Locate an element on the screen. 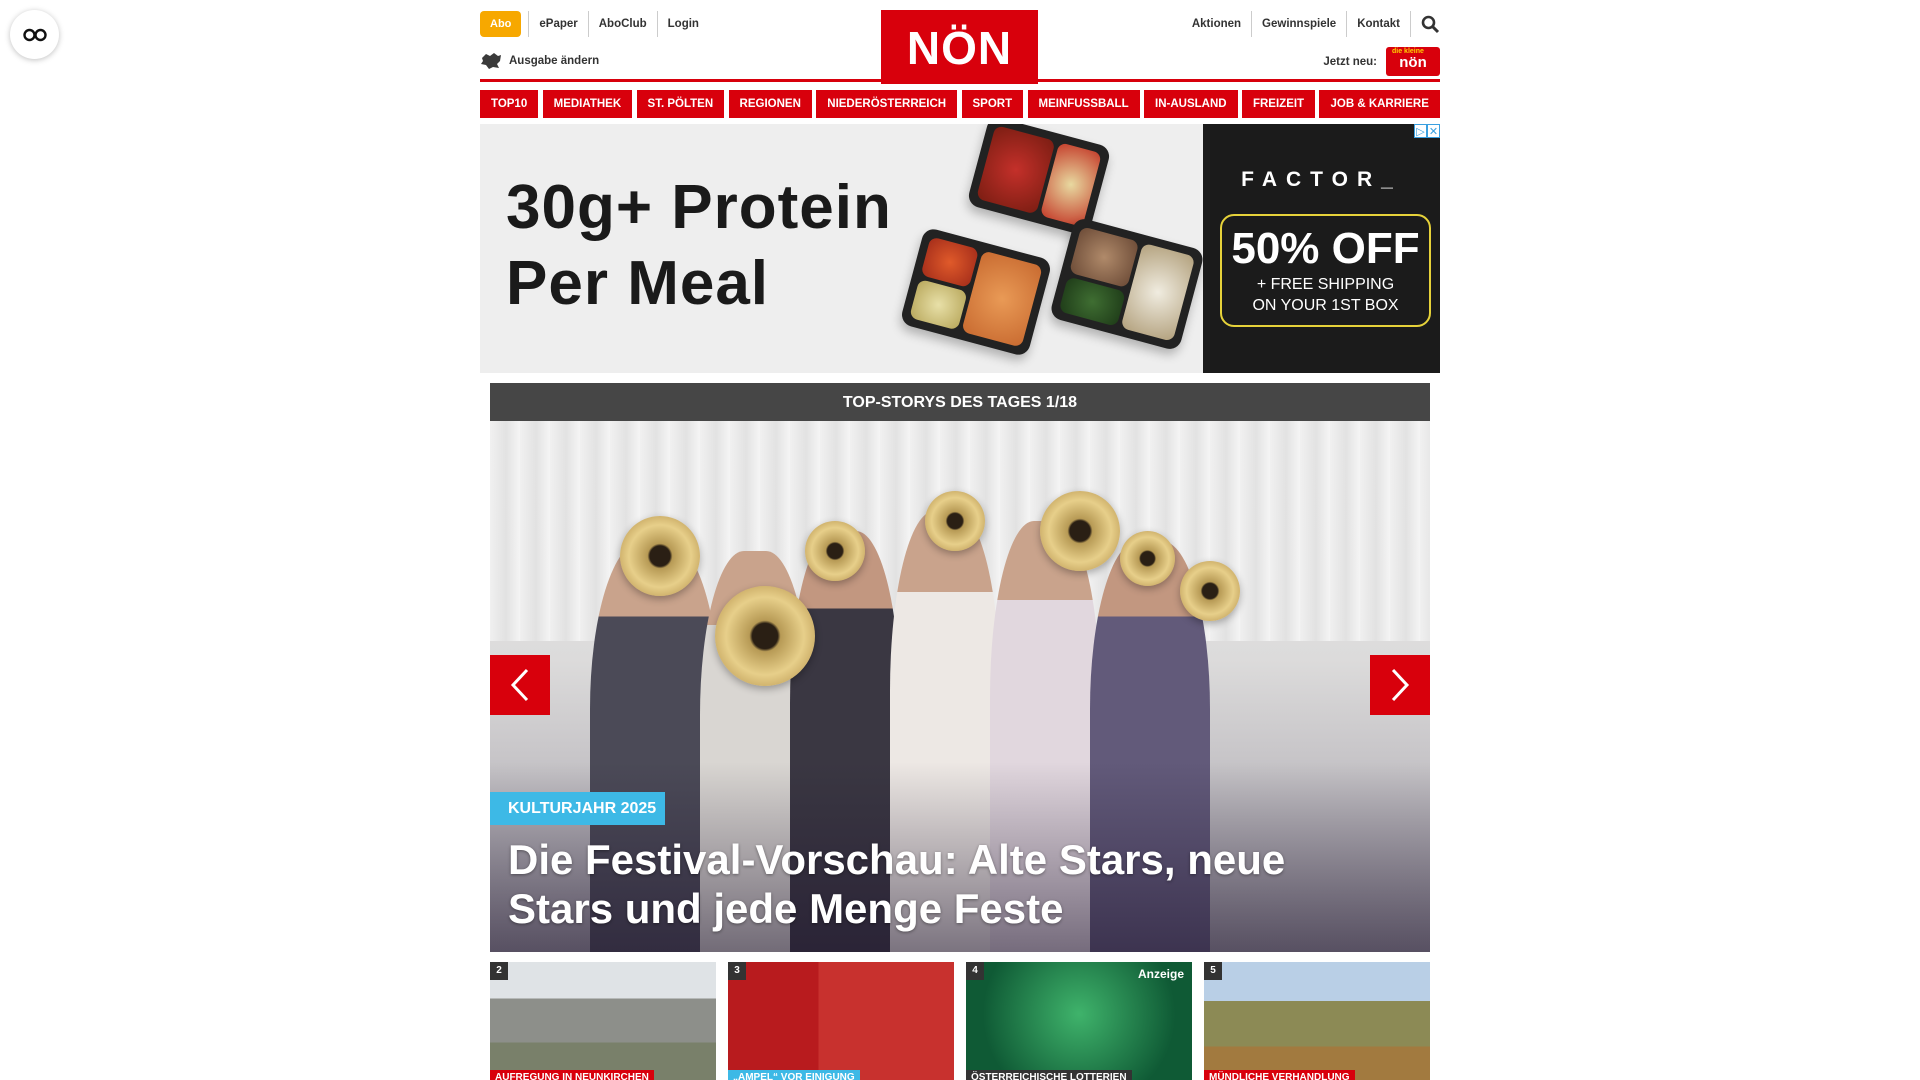 This screenshot has height=1080, width=1920. aktionen-link: Aktionen is located at coordinates (1216, 24).